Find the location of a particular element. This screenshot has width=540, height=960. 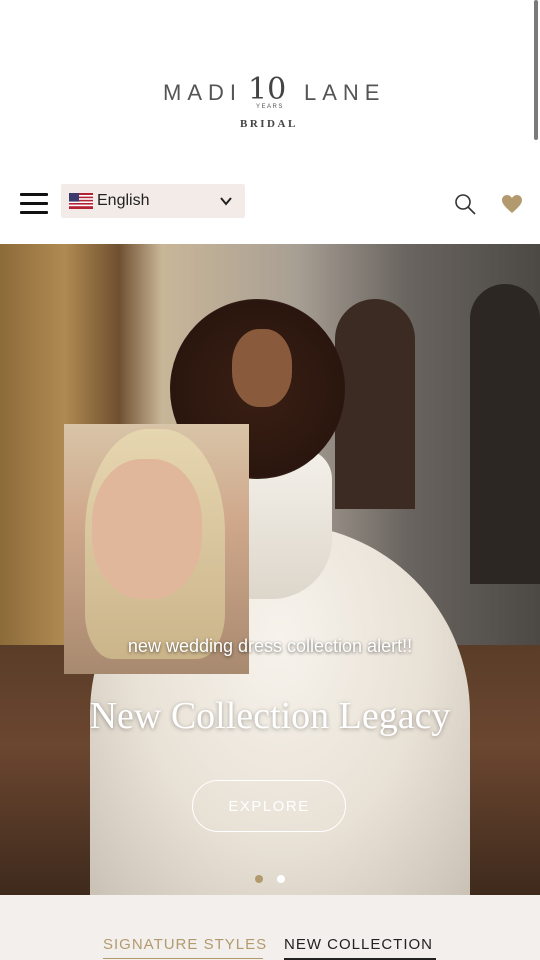

tab-signature-styles: SIGNATURE STYLES is located at coordinates (185, 944).